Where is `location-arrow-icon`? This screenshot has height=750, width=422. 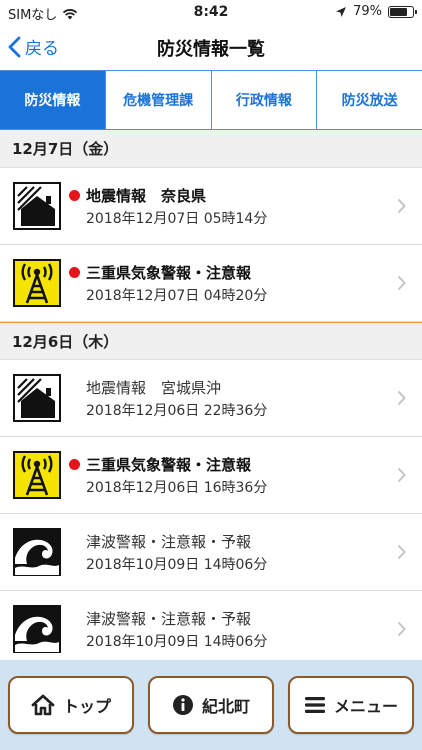 location-arrow-icon is located at coordinates (341, 11).